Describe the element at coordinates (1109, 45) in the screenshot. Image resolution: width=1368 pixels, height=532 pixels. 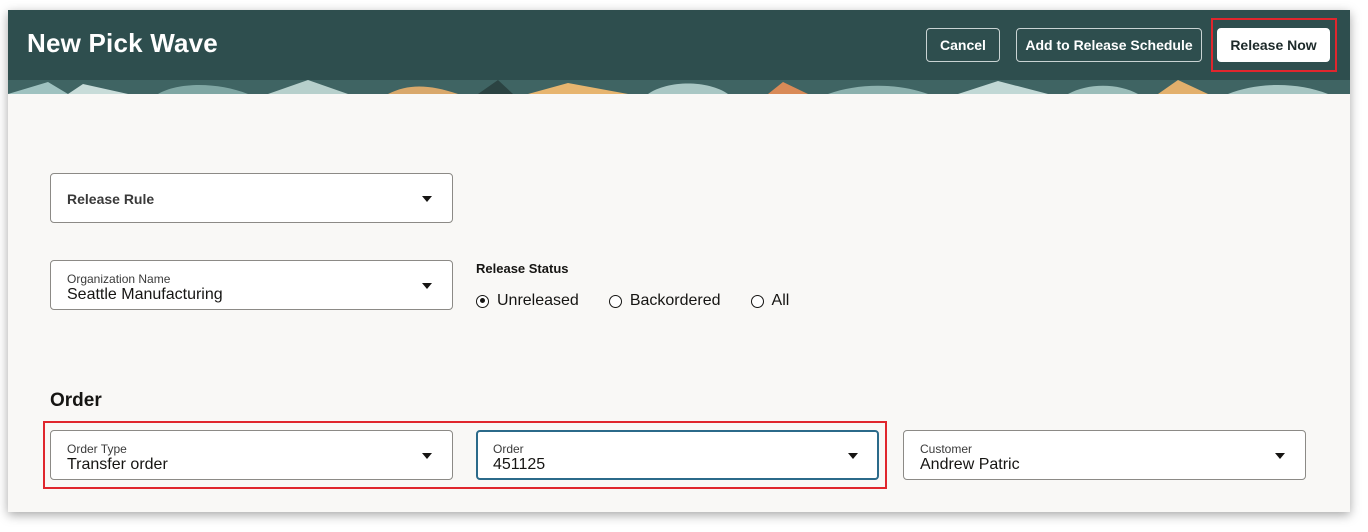
I see `add-to-release-schedule-button: Add to Release Schedule` at that location.